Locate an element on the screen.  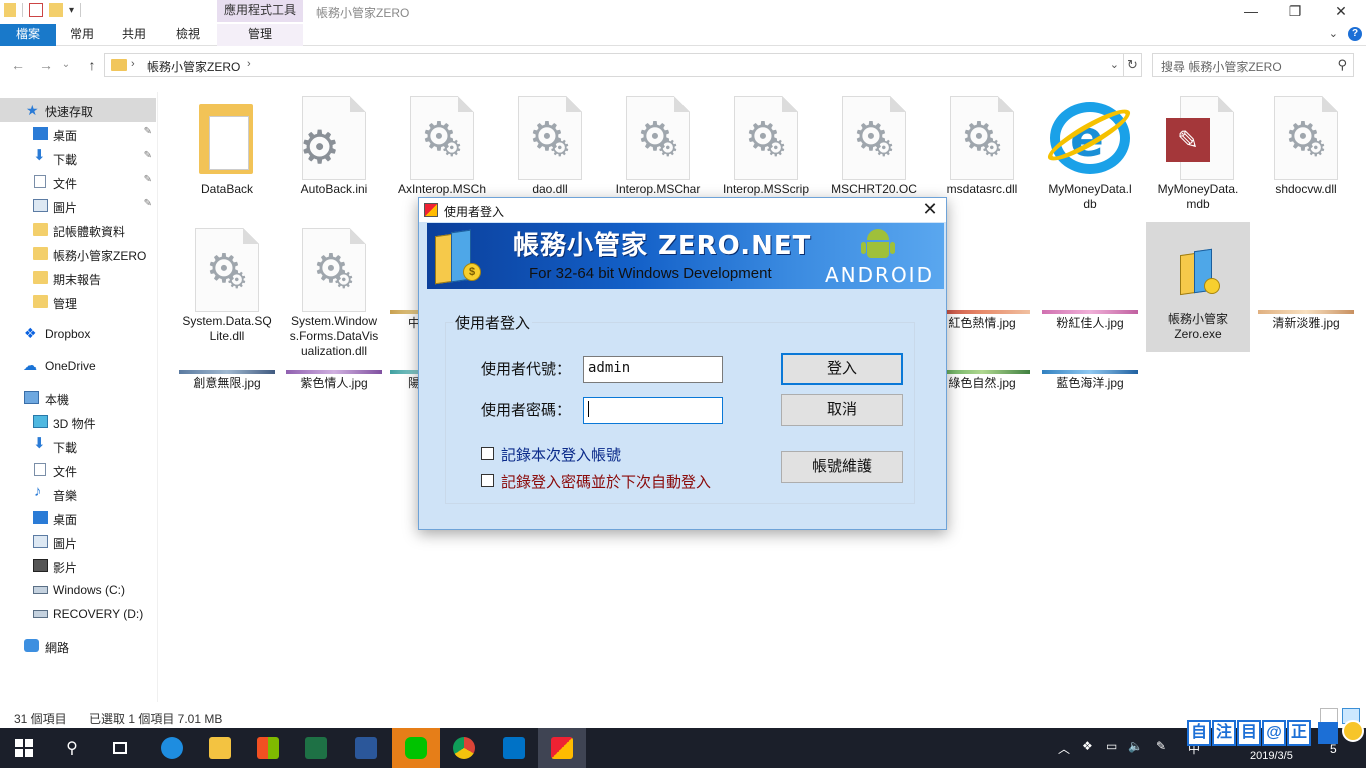
line-icon is located at coordinates (416, 748).